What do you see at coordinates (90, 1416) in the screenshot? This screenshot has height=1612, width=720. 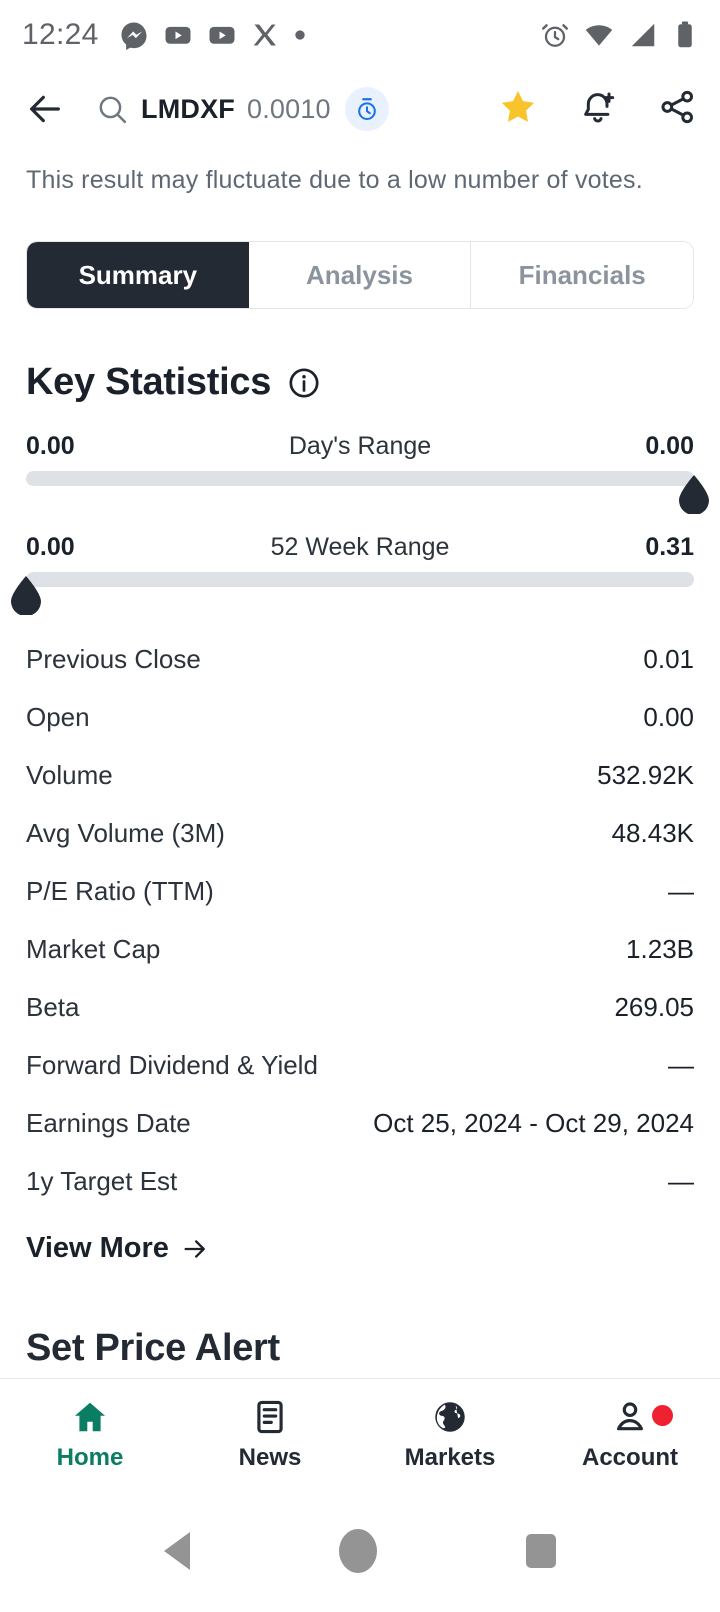 I see `home-icon` at bounding box center [90, 1416].